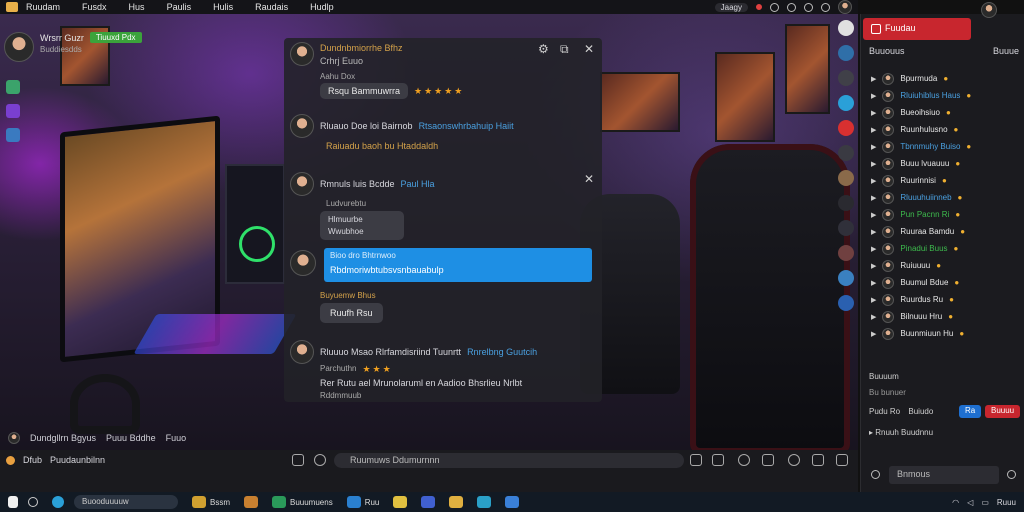 The image size is (1024, 512). What do you see at coordinates (179, 7) in the screenshot?
I see `menu-item-3: Paulis` at bounding box center [179, 7].